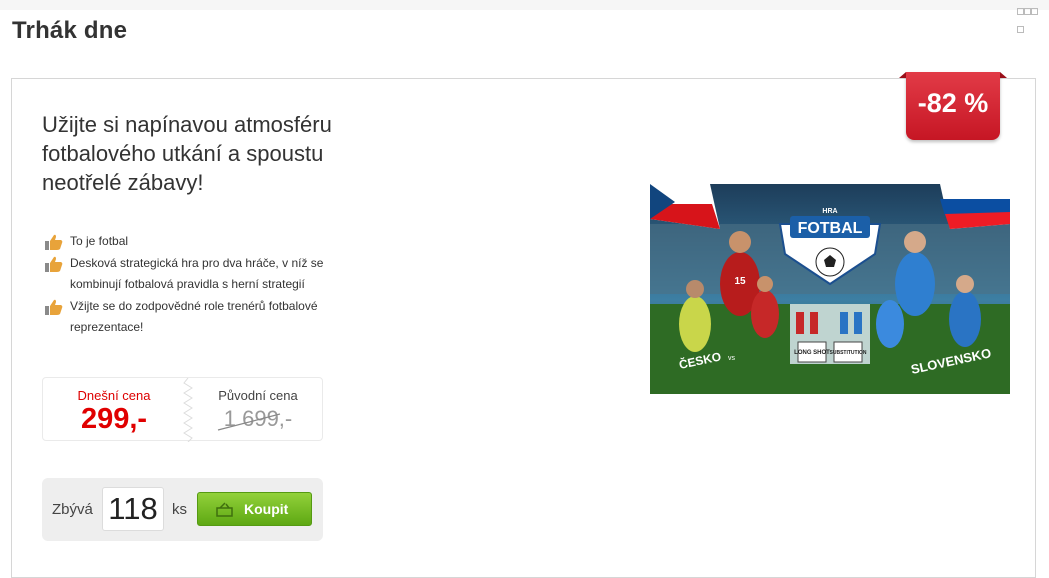 The width and height of the screenshot is (1049, 578). What do you see at coordinates (70, 30) in the screenshot?
I see `page-heading: Trhák dne` at bounding box center [70, 30].